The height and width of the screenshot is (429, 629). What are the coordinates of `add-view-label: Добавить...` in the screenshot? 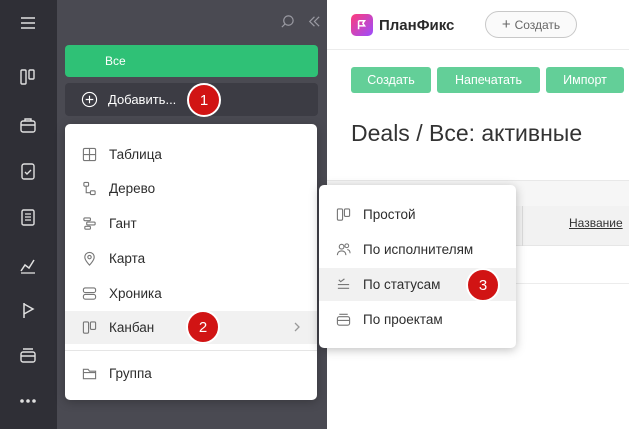 It's located at (142, 99).